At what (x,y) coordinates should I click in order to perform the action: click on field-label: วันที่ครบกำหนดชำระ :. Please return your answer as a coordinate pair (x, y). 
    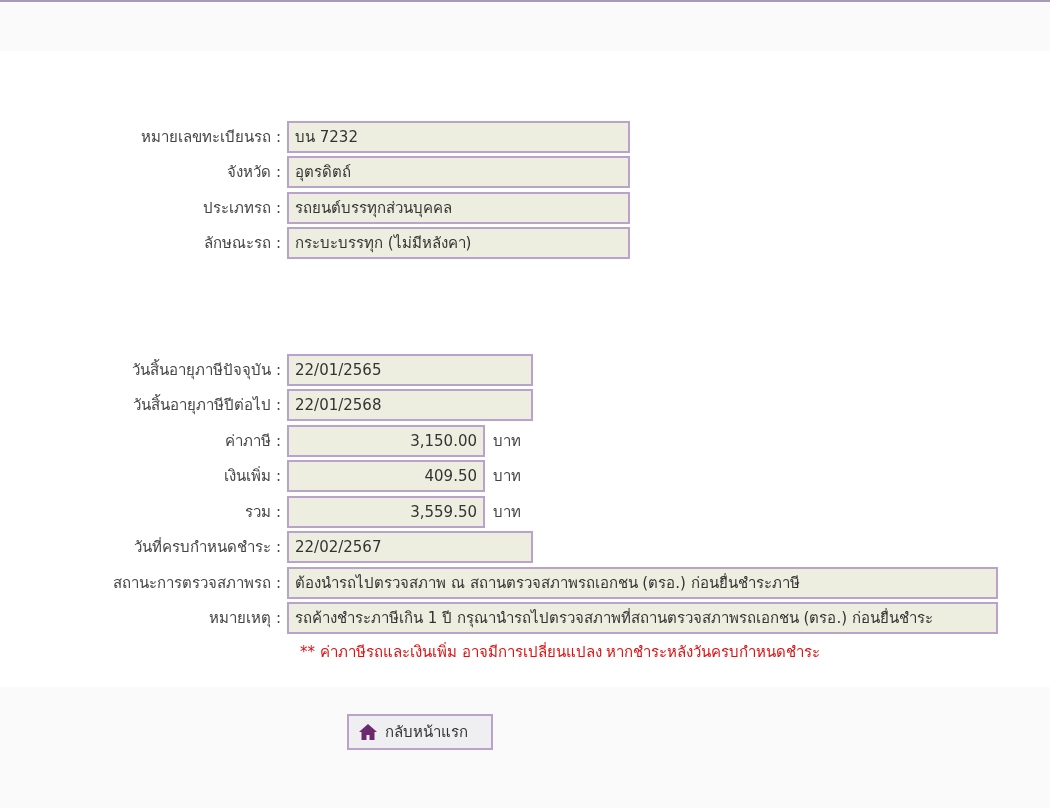
    Looking at the image, I should click on (207, 547).